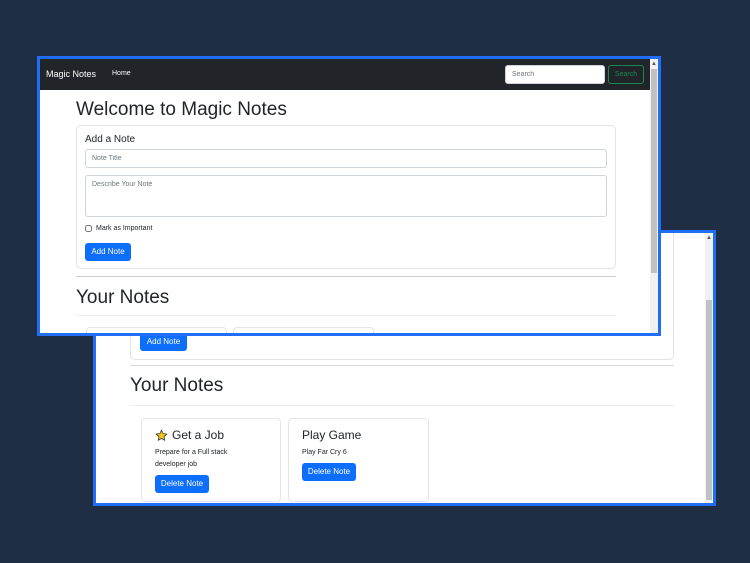 The height and width of the screenshot is (563, 750). Describe the element at coordinates (124, 228) in the screenshot. I see `mark-important-label: Mark as Important` at that location.